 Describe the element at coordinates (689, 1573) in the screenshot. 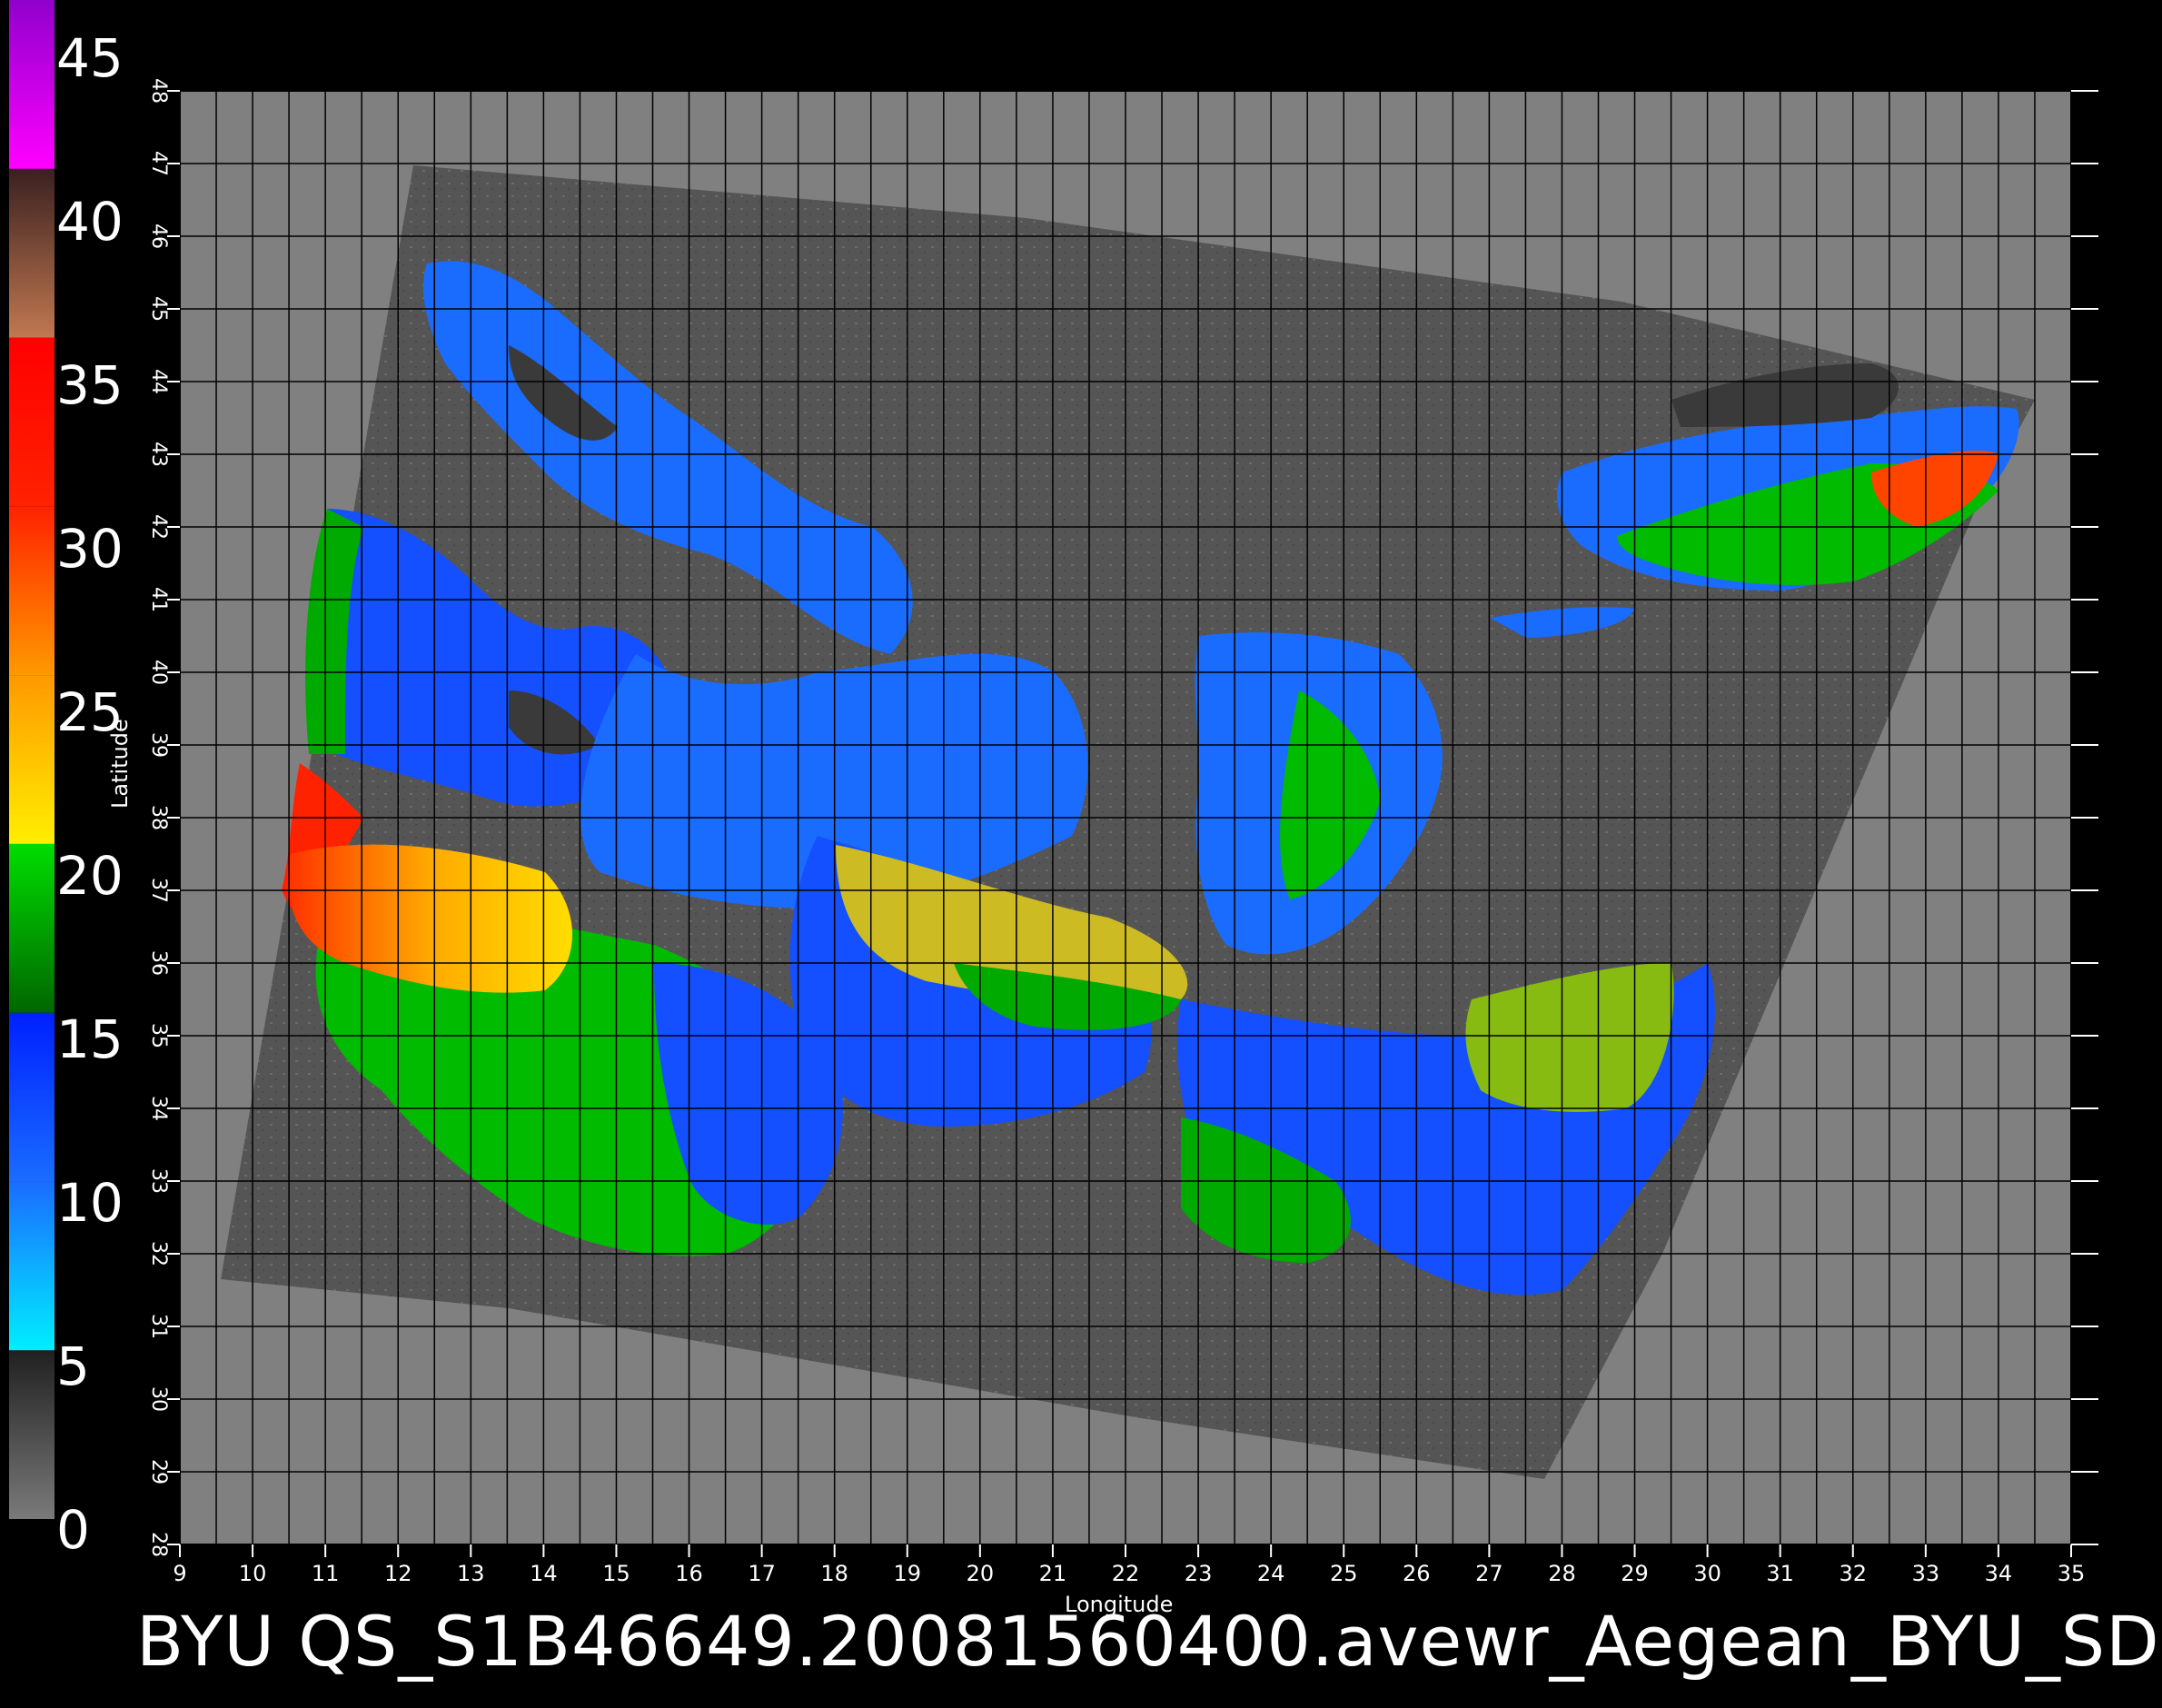

I see `lon-tick-label: 16` at that location.